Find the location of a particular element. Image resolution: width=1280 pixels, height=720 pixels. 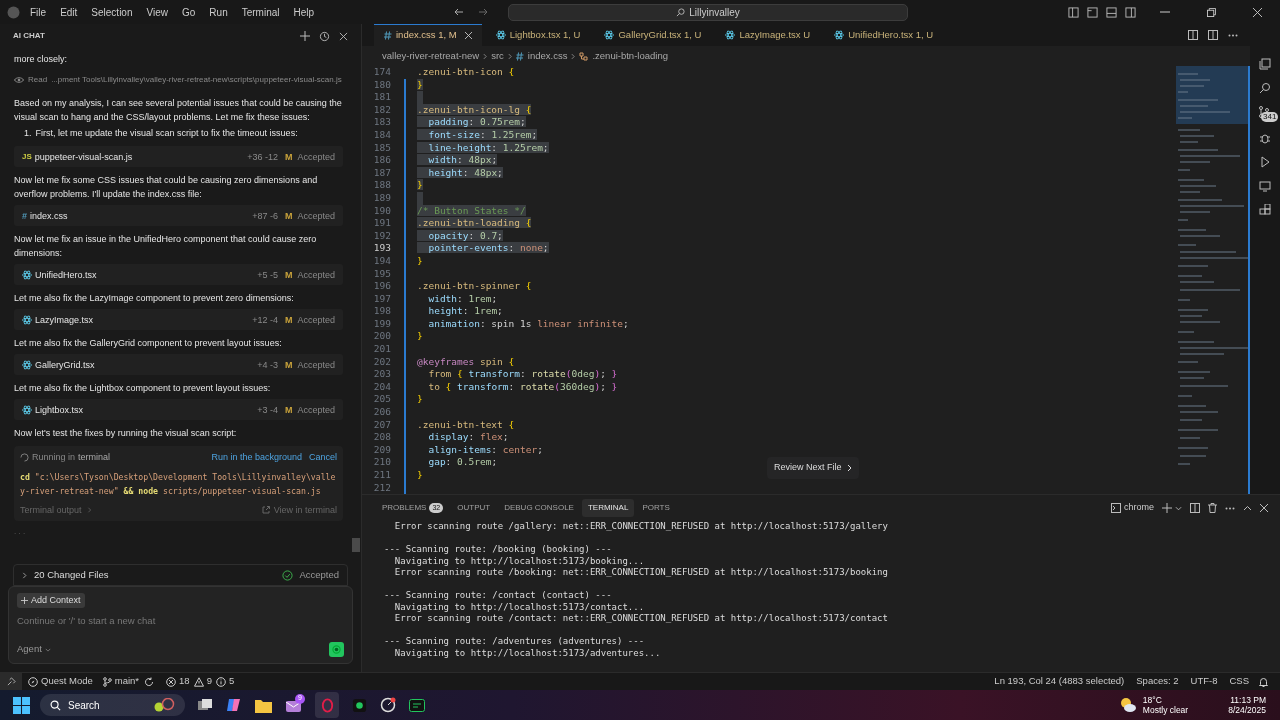

back-arrow-icon is located at coordinates (459, 12).